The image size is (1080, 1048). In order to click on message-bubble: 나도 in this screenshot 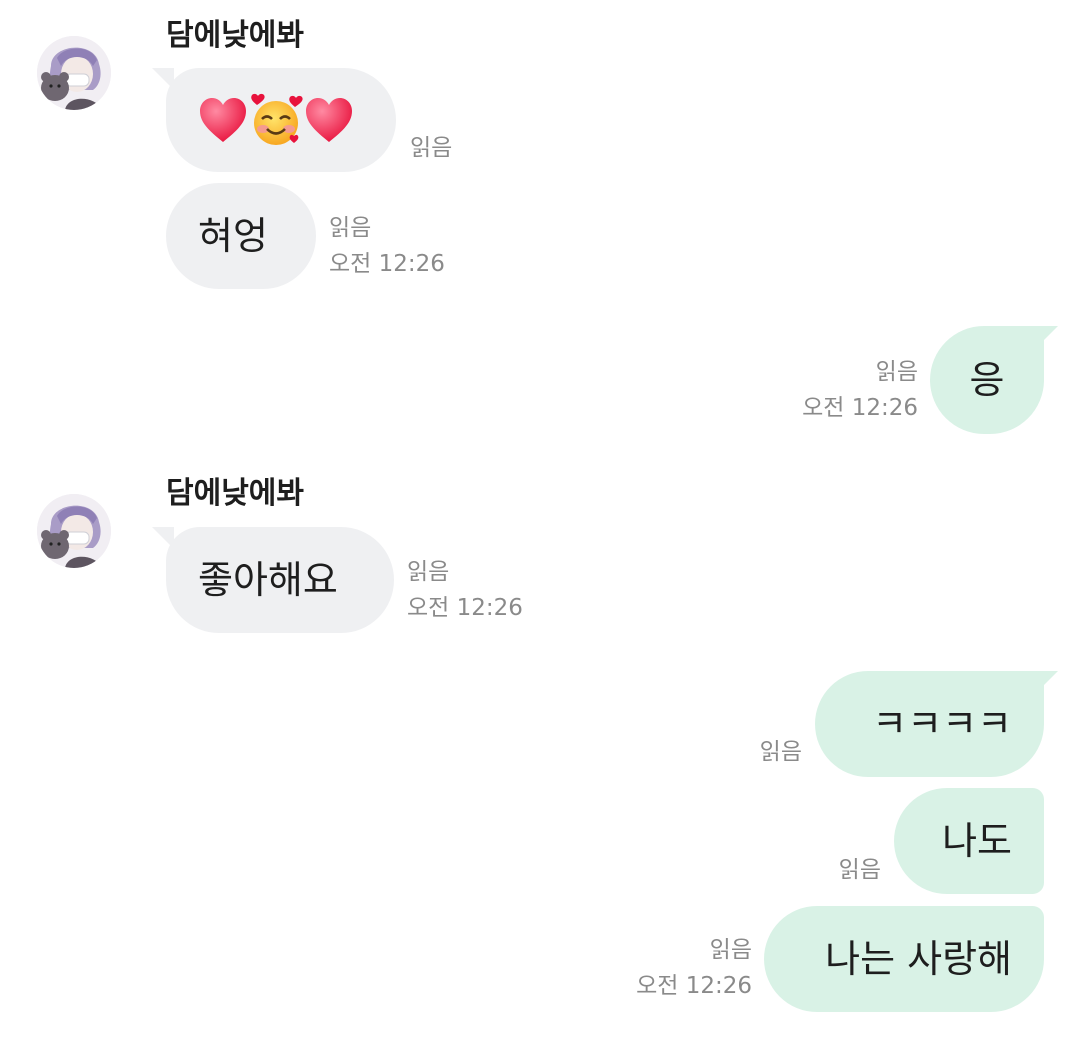, I will do `click(969, 841)`.